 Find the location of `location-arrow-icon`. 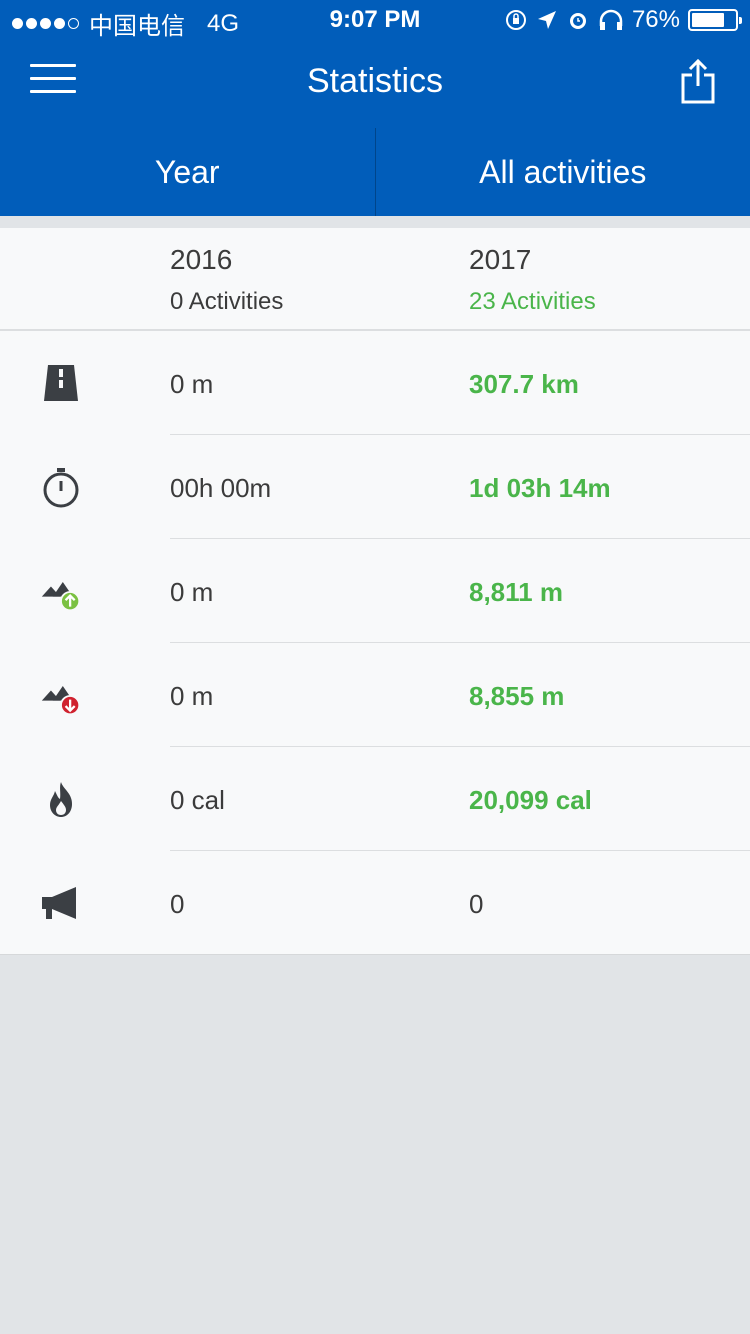

location-arrow-icon is located at coordinates (546, 20).